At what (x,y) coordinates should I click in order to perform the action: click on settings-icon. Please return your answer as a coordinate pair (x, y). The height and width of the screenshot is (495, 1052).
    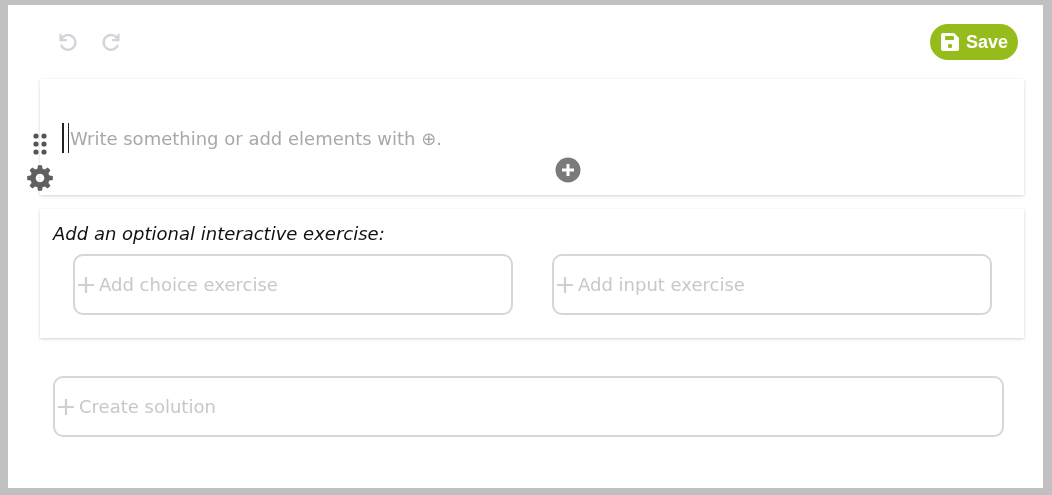
    Looking at the image, I should click on (40, 178).